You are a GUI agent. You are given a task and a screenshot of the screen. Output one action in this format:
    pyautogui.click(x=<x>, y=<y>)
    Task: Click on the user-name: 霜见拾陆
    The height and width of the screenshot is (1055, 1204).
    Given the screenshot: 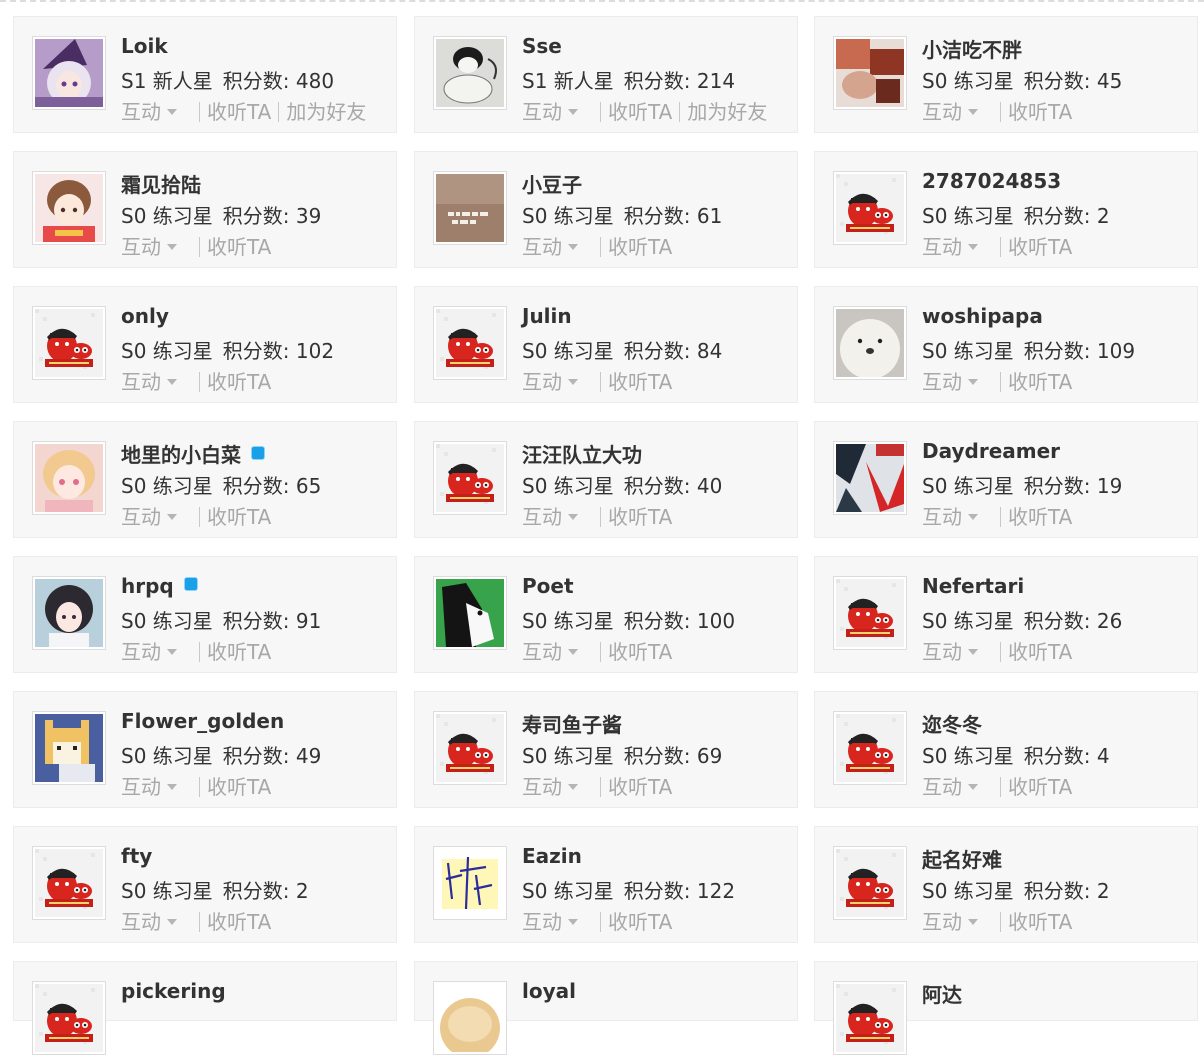 What is the action you would take?
    pyautogui.click(x=161, y=185)
    